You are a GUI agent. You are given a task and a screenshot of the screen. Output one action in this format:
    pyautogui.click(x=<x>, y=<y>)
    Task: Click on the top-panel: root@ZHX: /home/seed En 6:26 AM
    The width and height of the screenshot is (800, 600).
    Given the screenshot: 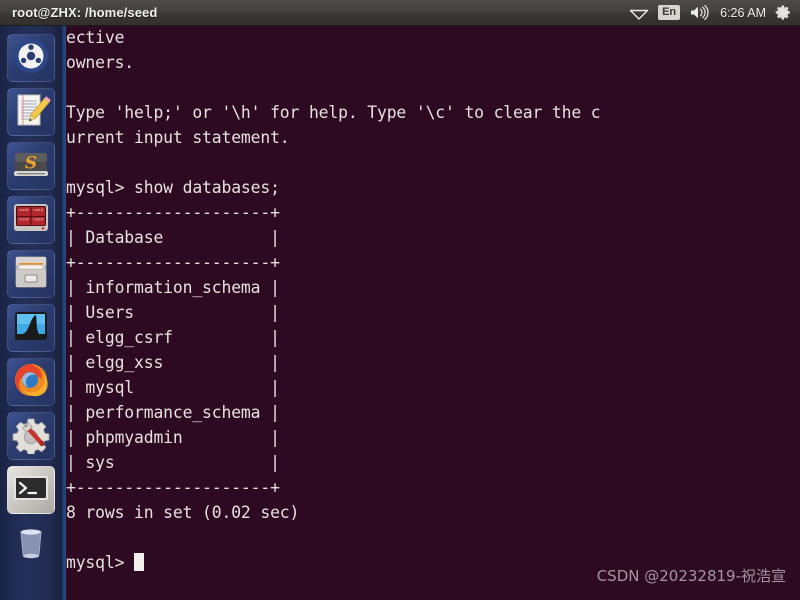 What is the action you would take?
    pyautogui.click(x=400, y=13)
    